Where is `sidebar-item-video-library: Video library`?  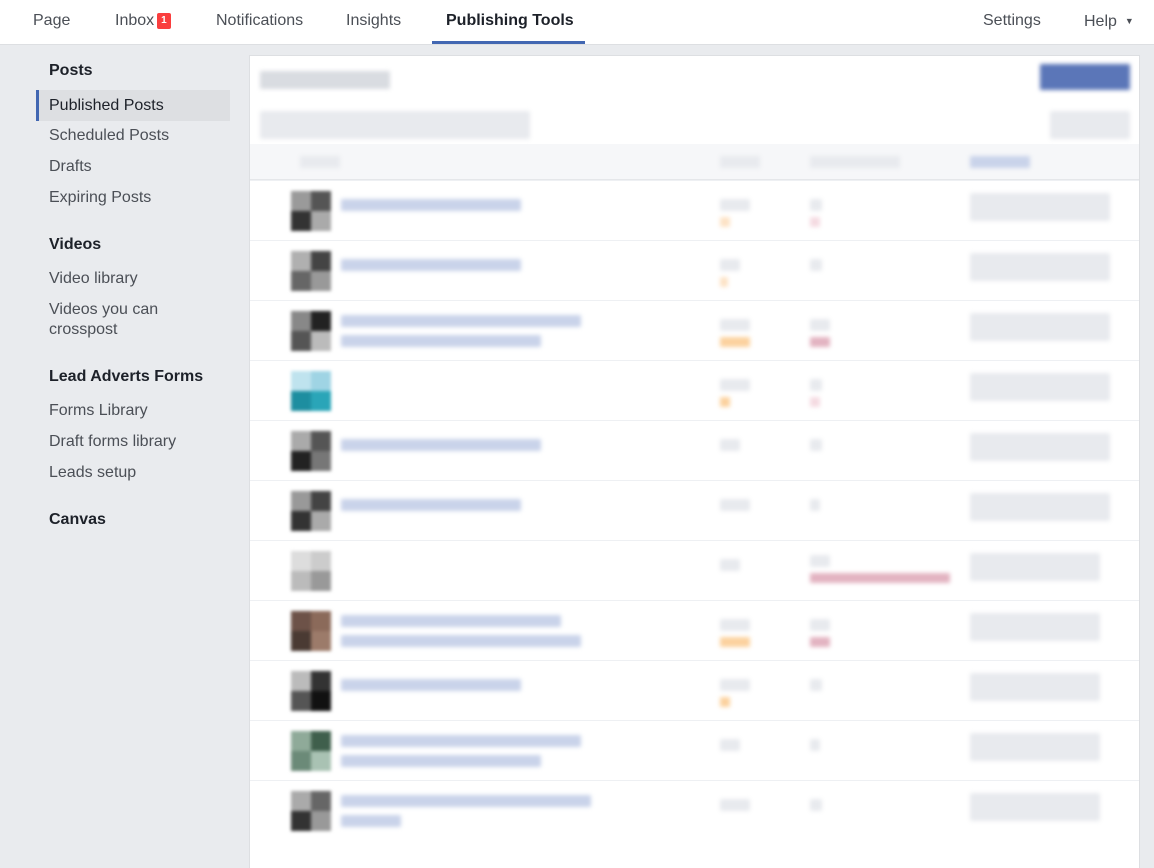 sidebar-item-video-library: Video library is located at coordinates (133, 279).